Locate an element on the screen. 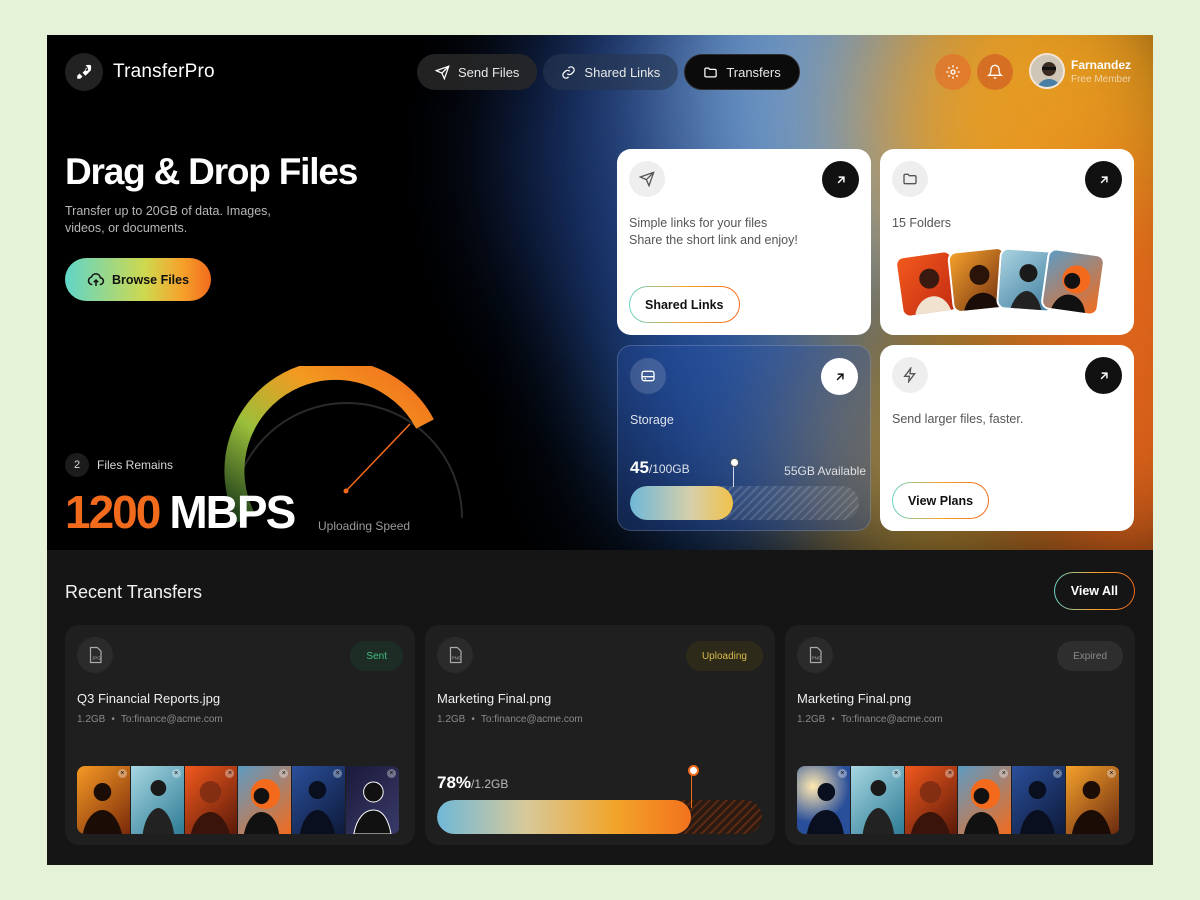 This screenshot has height=900, width=1200. nav-send-files: Send Files is located at coordinates (477, 72).